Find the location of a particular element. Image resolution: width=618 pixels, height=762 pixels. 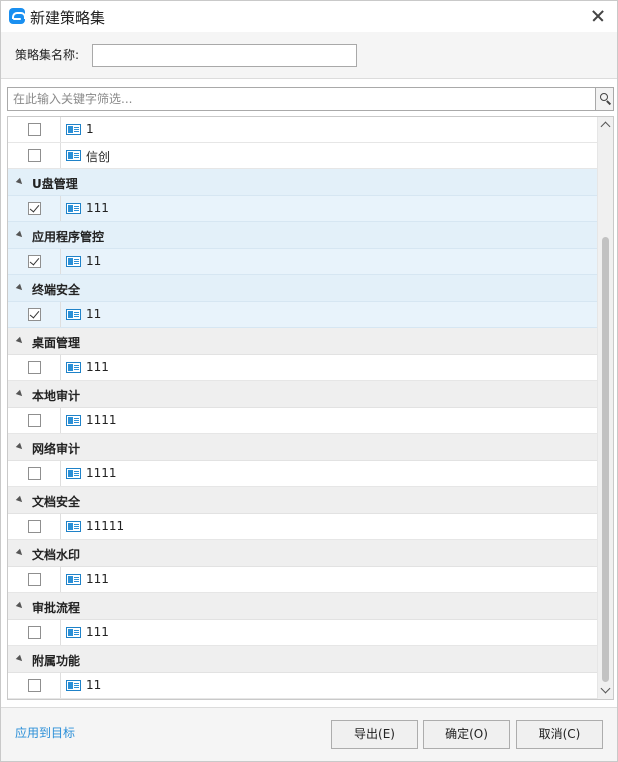

policy-label: 信创 is located at coordinates (98, 157).